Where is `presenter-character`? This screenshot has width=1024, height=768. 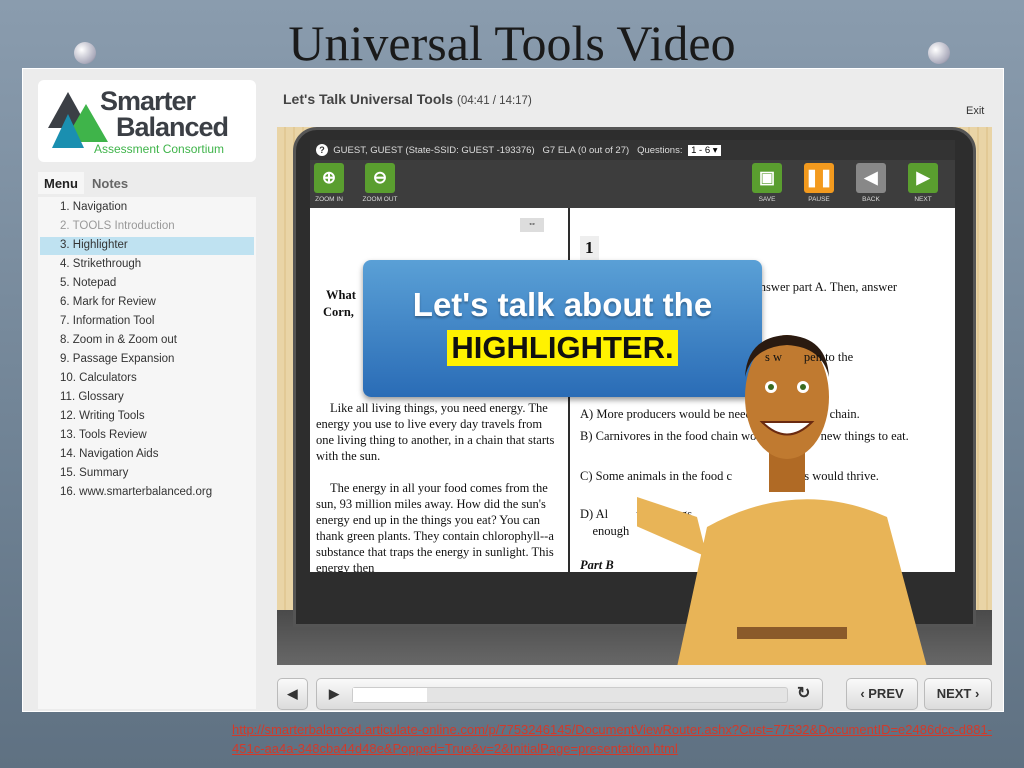 presenter-character is located at coordinates (782, 500).